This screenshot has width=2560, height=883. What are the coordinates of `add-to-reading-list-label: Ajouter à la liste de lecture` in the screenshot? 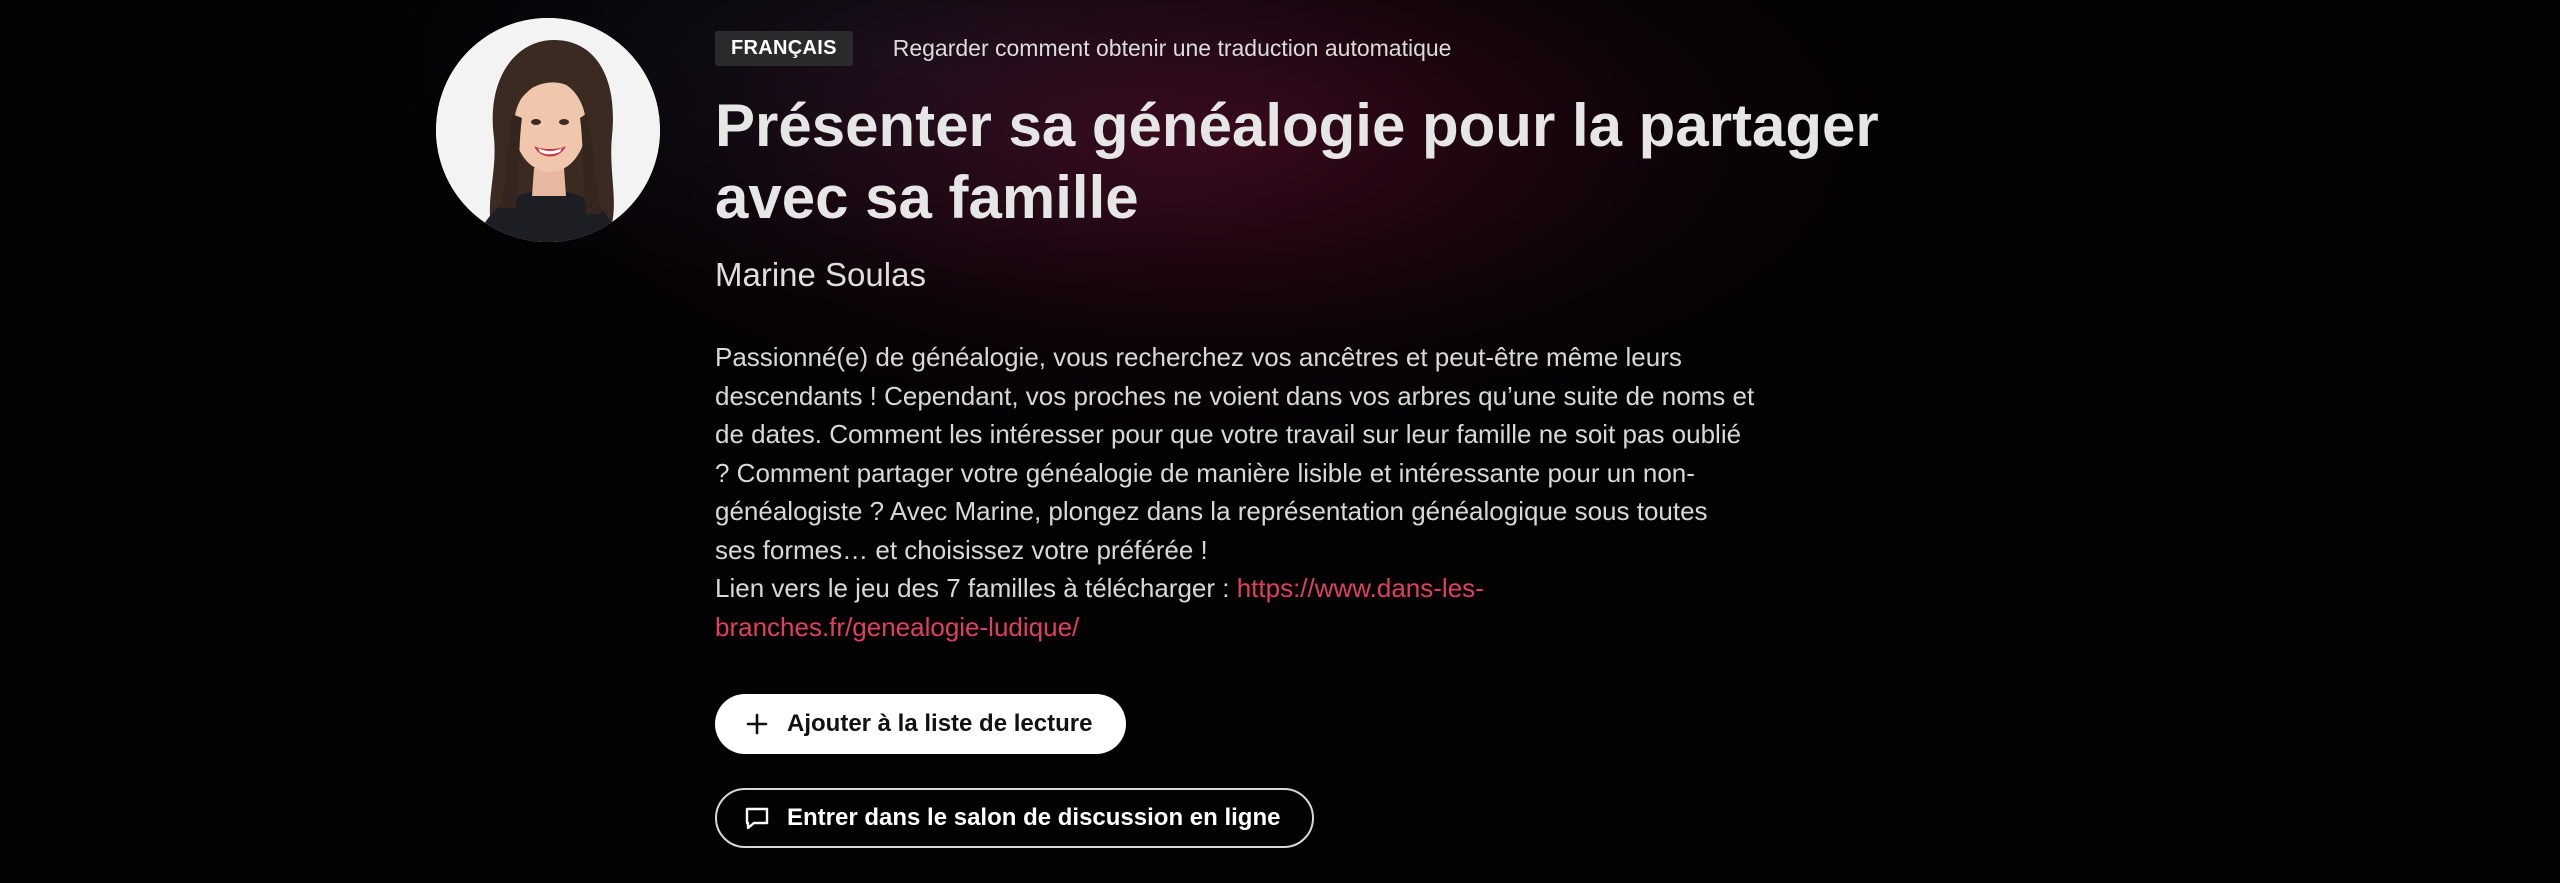 It's located at (940, 723).